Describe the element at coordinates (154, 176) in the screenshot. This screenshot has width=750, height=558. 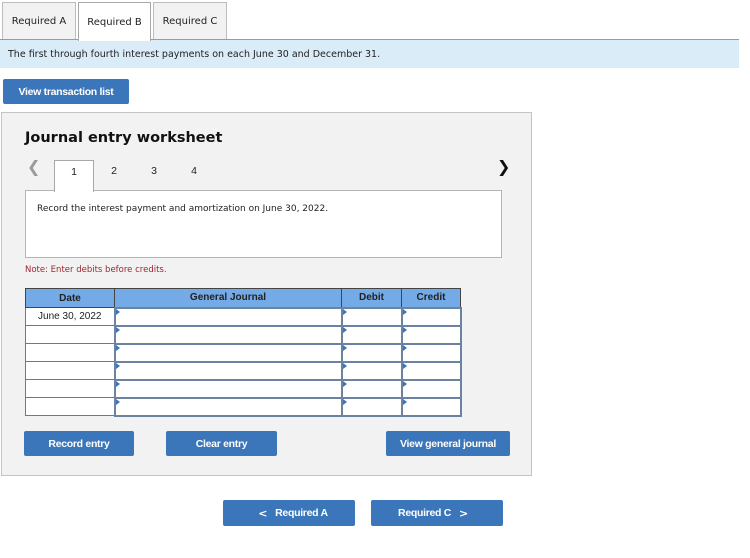
I see `step-tab-3: 3` at that location.